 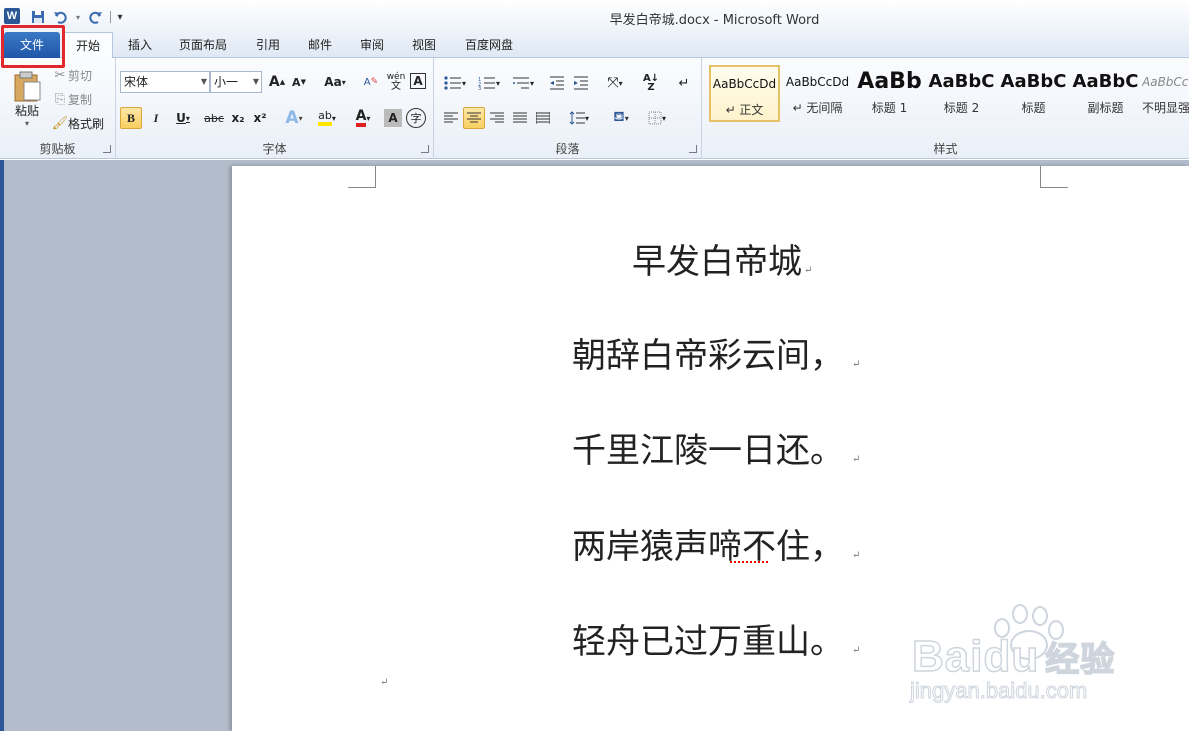 I want to click on shrink-font-button: A ▼, so click(x=299, y=82).